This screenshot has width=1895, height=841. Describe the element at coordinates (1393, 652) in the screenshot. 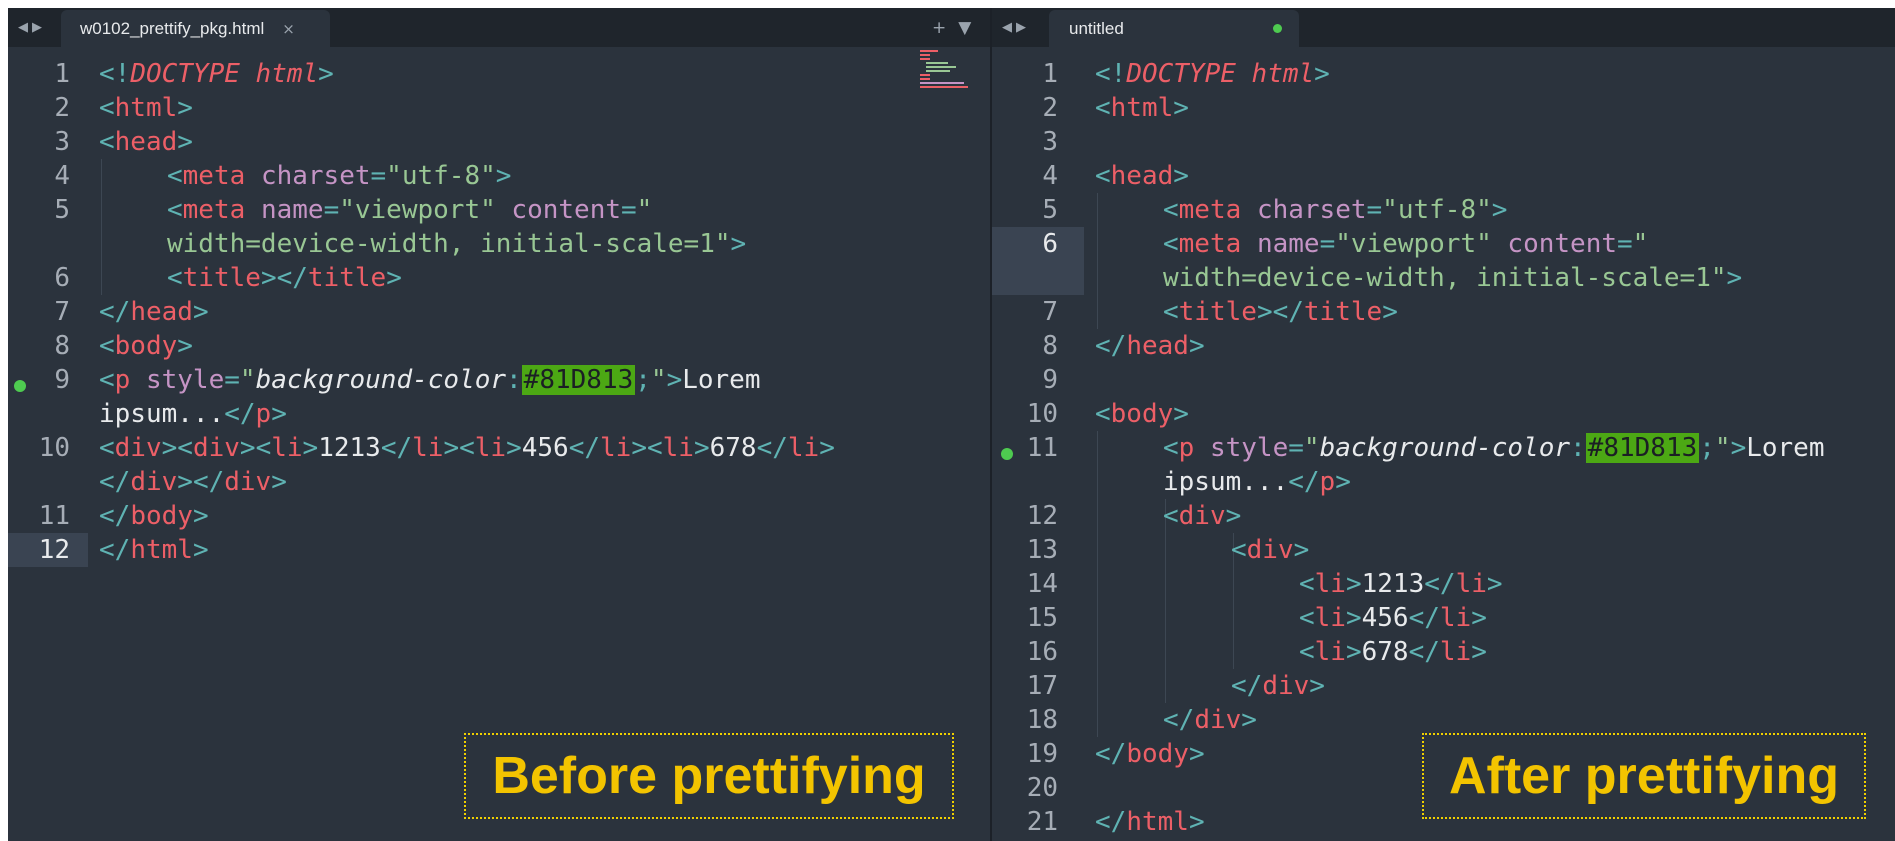

I see `code-line: <li>678</li>` at that location.